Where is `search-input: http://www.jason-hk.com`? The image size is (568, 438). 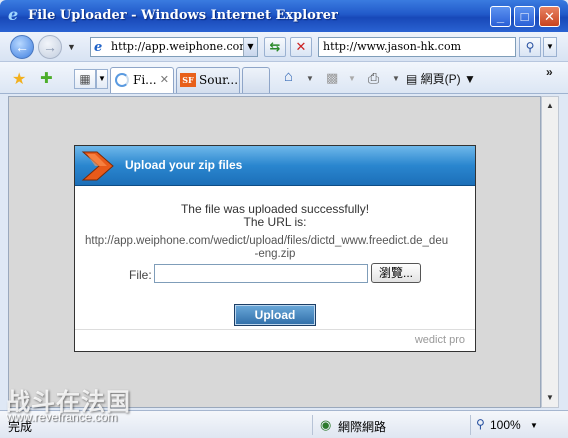
search-input: http://www.jason-hk.com is located at coordinates (417, 47).